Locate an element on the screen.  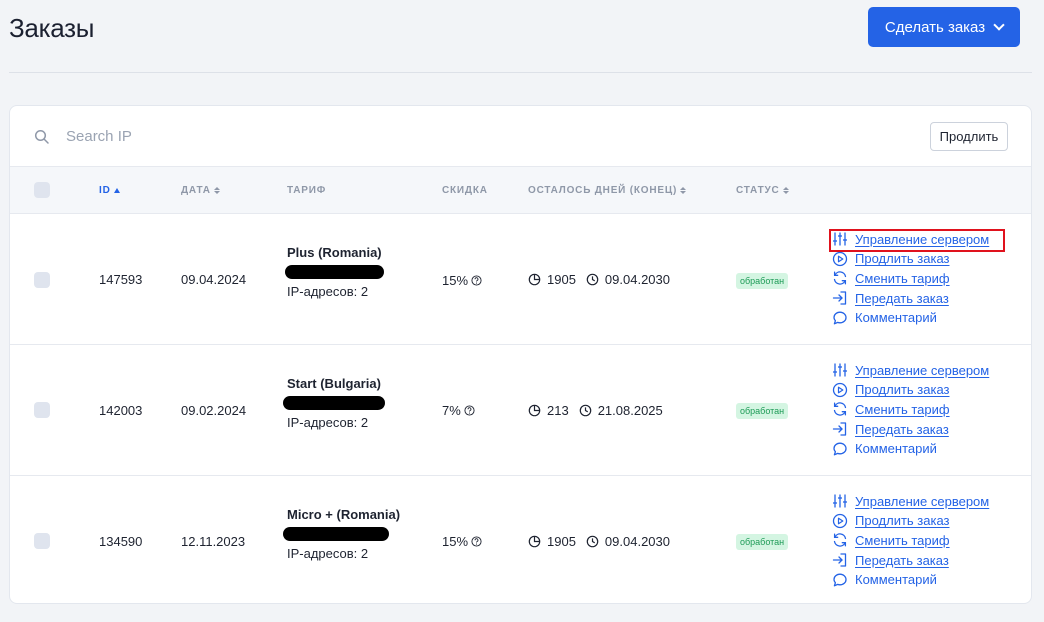
make-order-button: Сделать заказ is located at coordinates (944, 27).